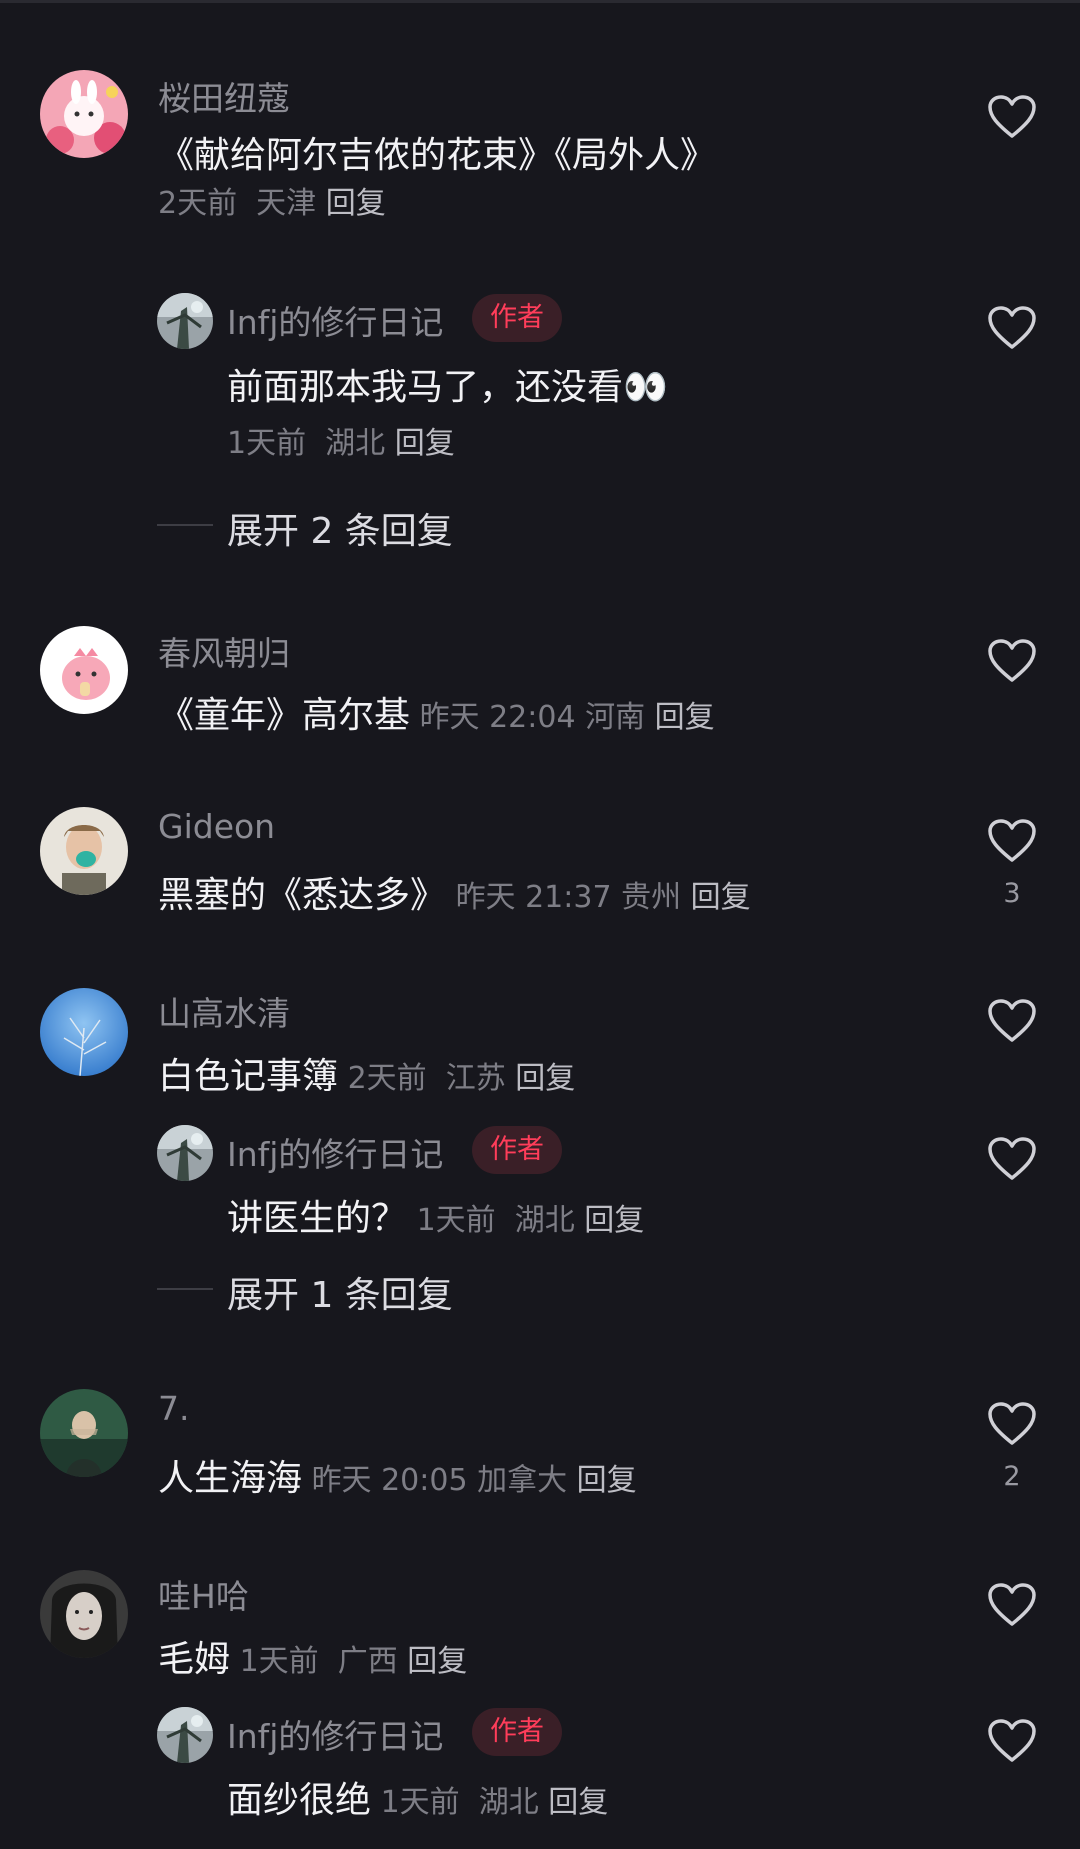  I want to click on comment-time: 昨天 20:05, so click(389, 1480).